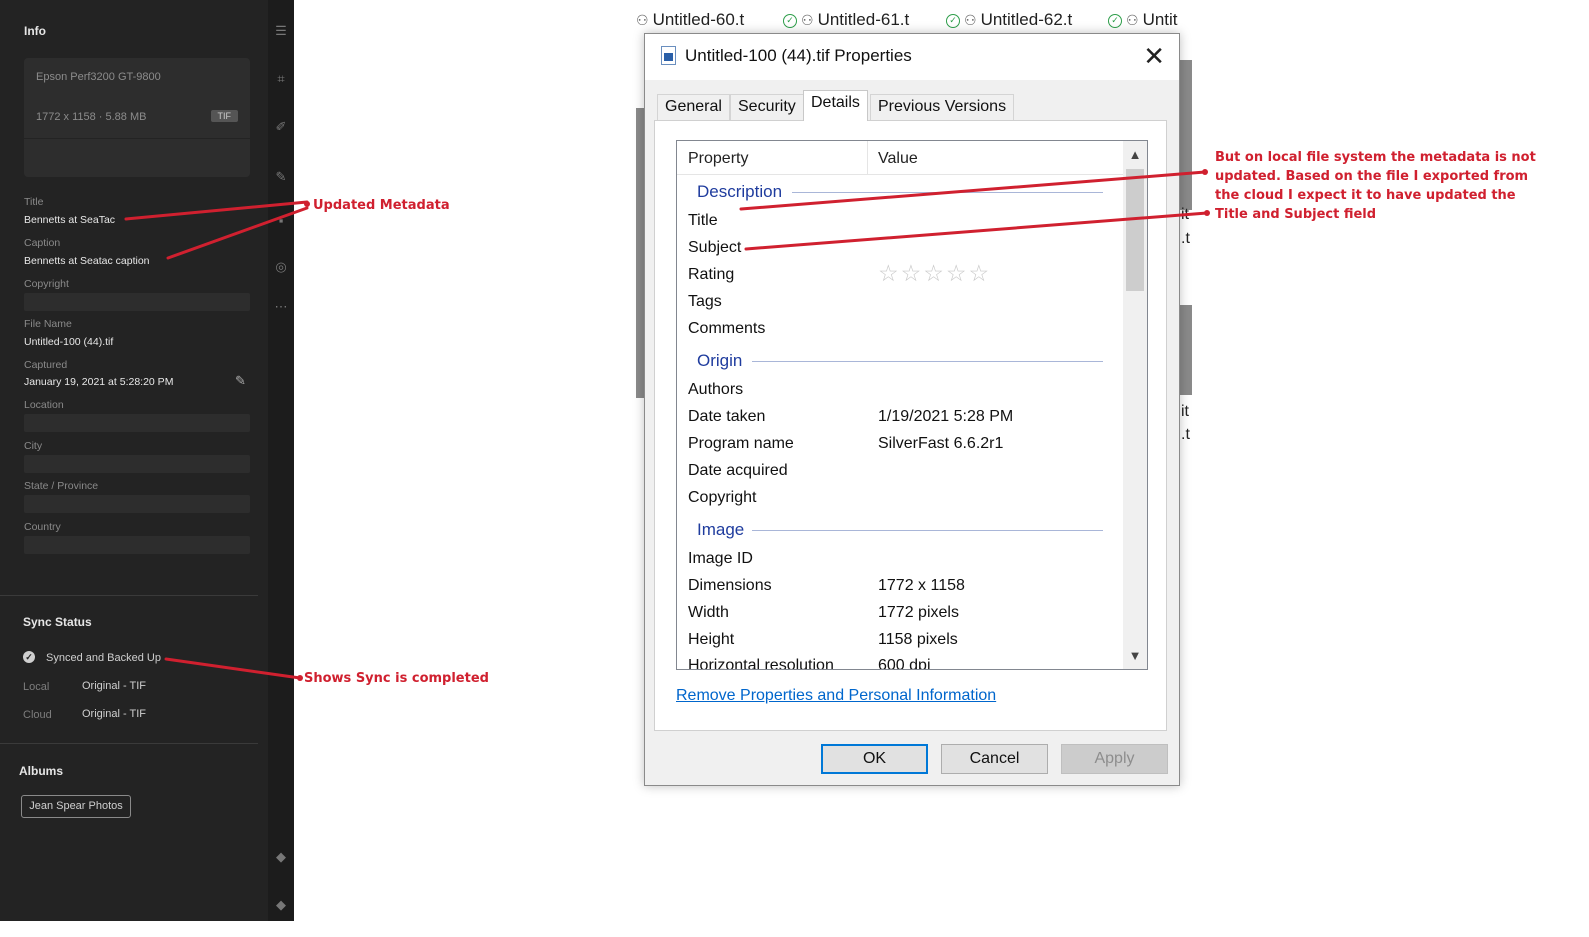 The height and width of the screenshot is (937, 1589). I want to click on prop-rating: Rating, so click(711, 275).